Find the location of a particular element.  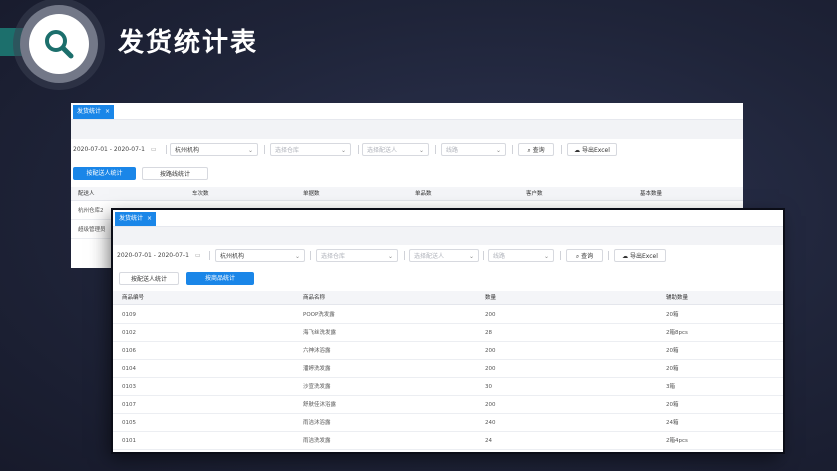

product-name-cell: 雨洁沐浴露 is located at coordinates (317, 423).